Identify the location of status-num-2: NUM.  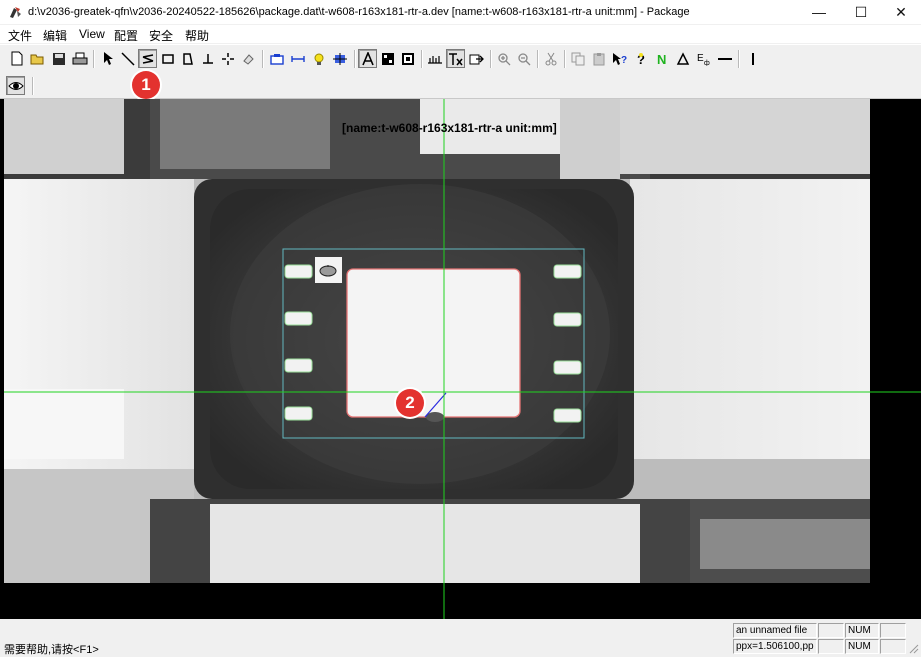
(862, 646).